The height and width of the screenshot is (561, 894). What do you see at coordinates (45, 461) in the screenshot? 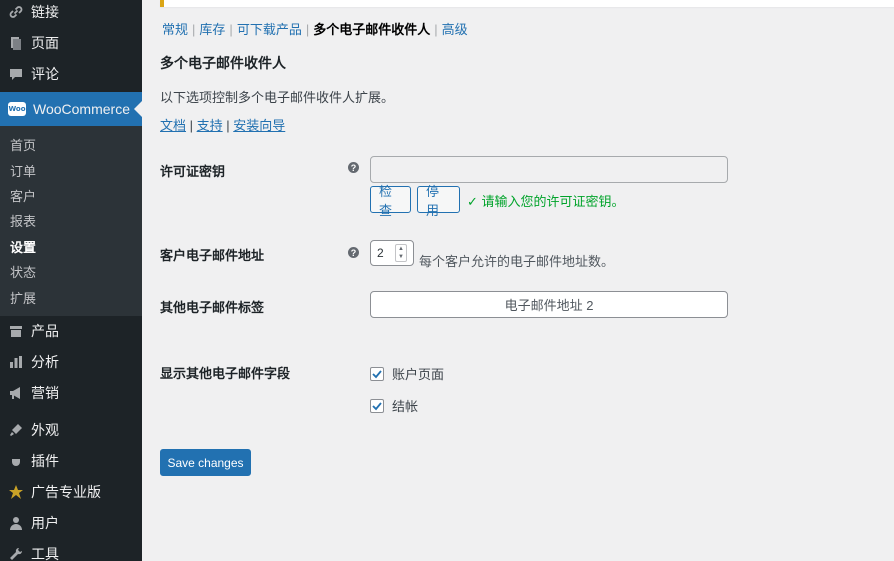
I see `menu-label: 插件` at bounding box center [45, 461].